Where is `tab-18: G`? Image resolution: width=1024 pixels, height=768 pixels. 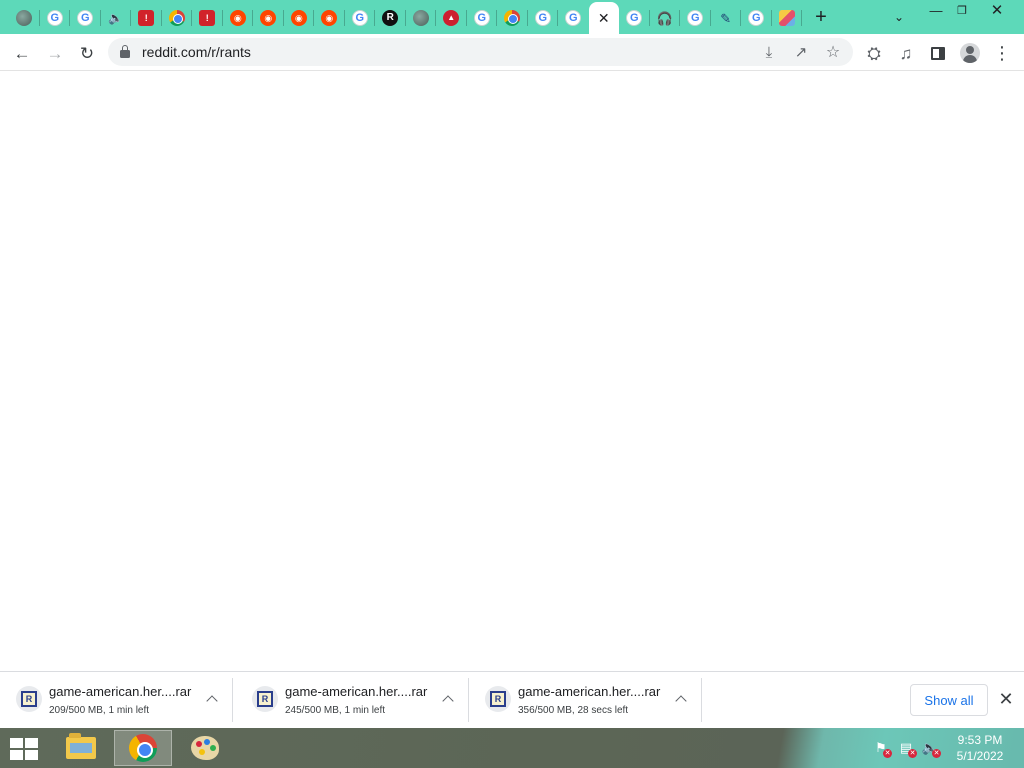
tab-18: G is located at coordinates (543, 18).